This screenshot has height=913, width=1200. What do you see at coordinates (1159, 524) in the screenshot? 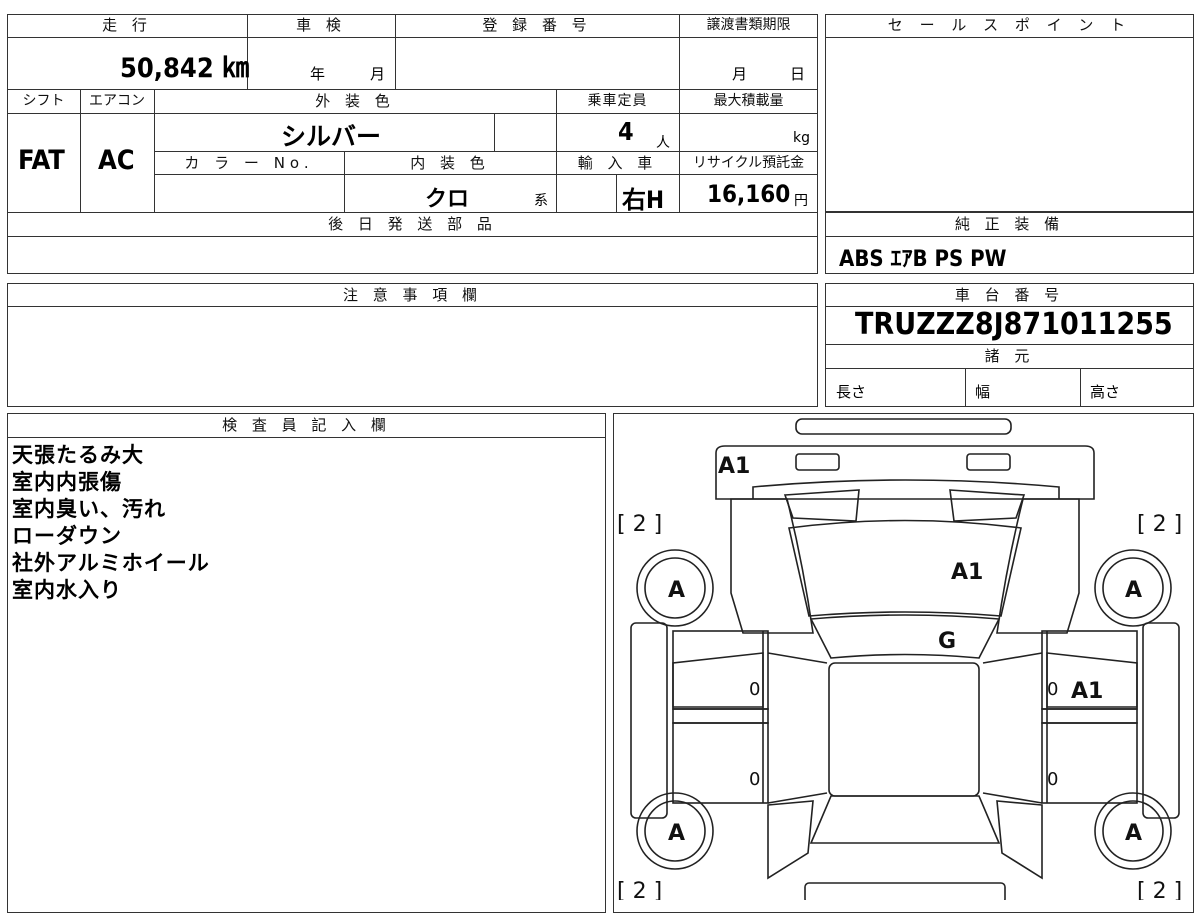
I see `right-front-count: [ 2 ]` at bounding box center [1159, 524].